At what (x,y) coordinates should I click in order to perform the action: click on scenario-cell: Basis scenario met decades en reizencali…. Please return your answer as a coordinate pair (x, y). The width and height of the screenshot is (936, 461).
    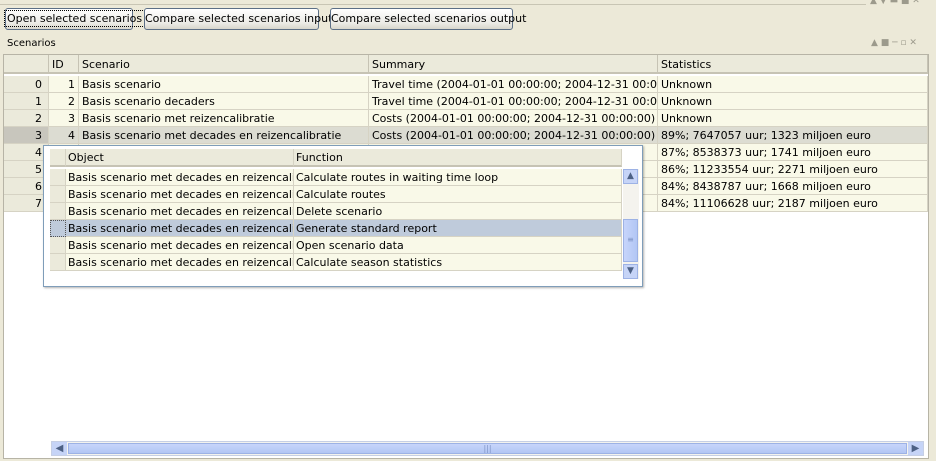
    Looking at the image, I should click on (224, 135).